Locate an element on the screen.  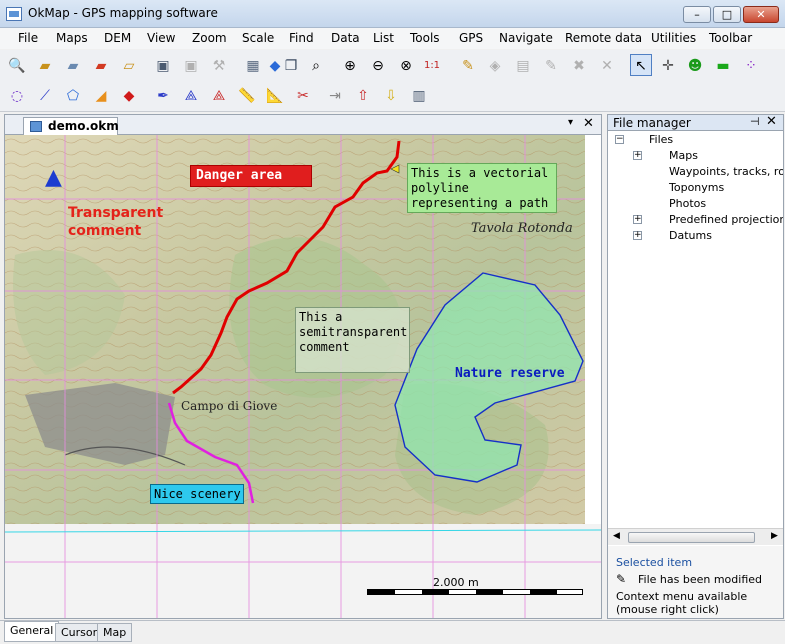
diamond-icon: ◆ is located at coordinates (129, 96).